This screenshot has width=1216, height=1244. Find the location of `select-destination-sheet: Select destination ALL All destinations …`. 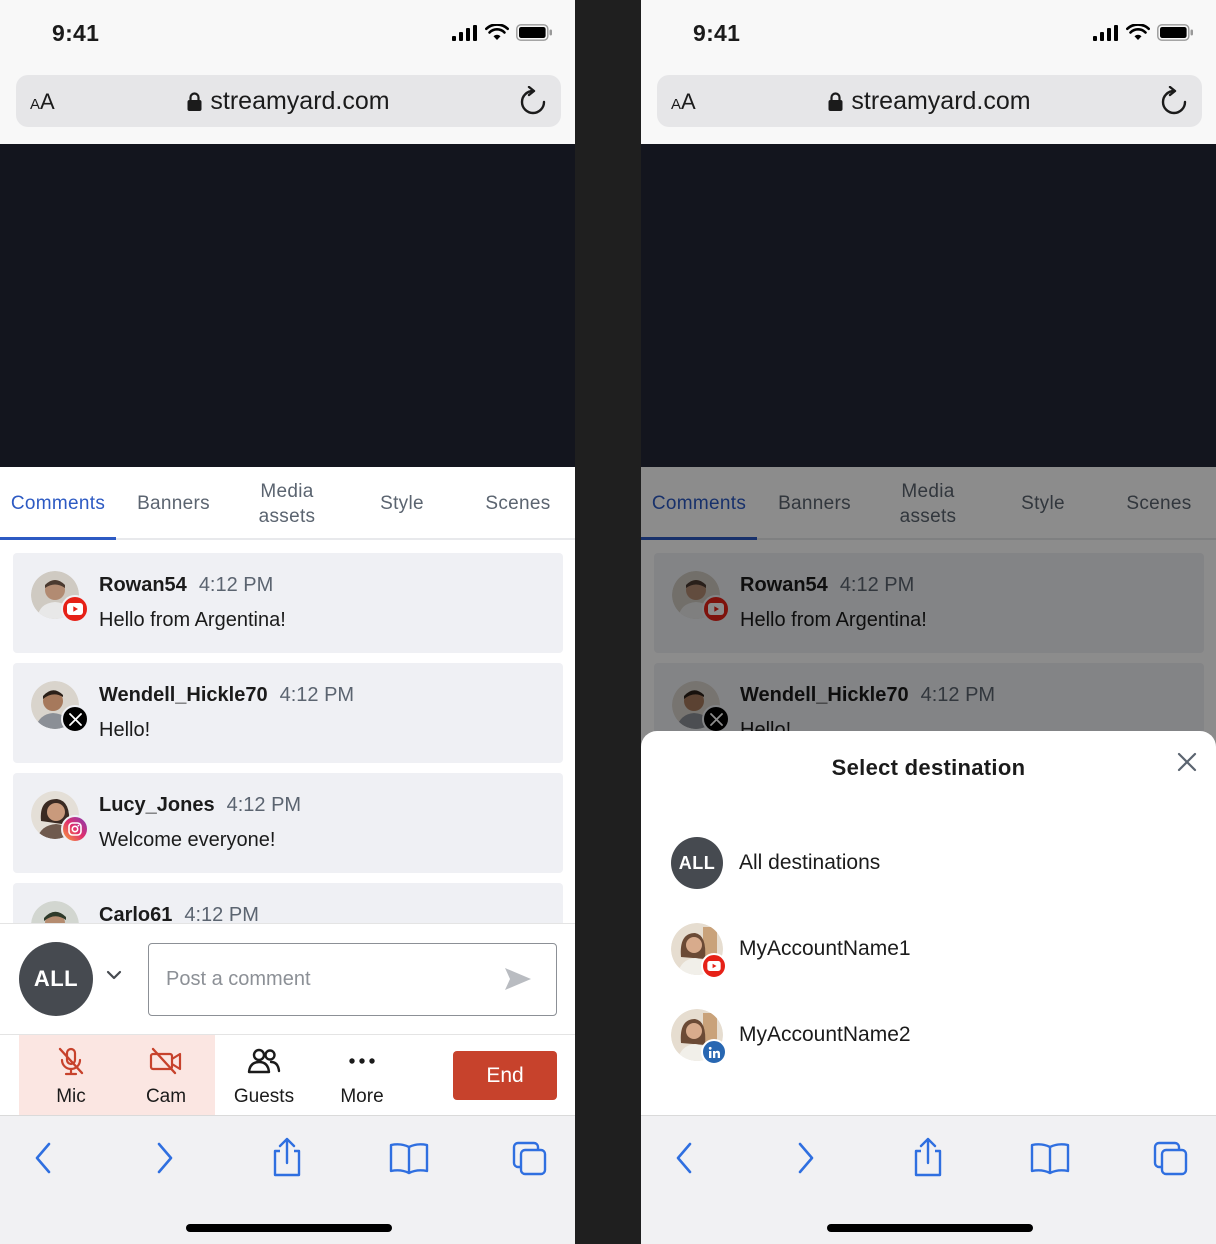

select-destination-sheet: Select destination ALL All destinations … is located at coordinates (928, 923).